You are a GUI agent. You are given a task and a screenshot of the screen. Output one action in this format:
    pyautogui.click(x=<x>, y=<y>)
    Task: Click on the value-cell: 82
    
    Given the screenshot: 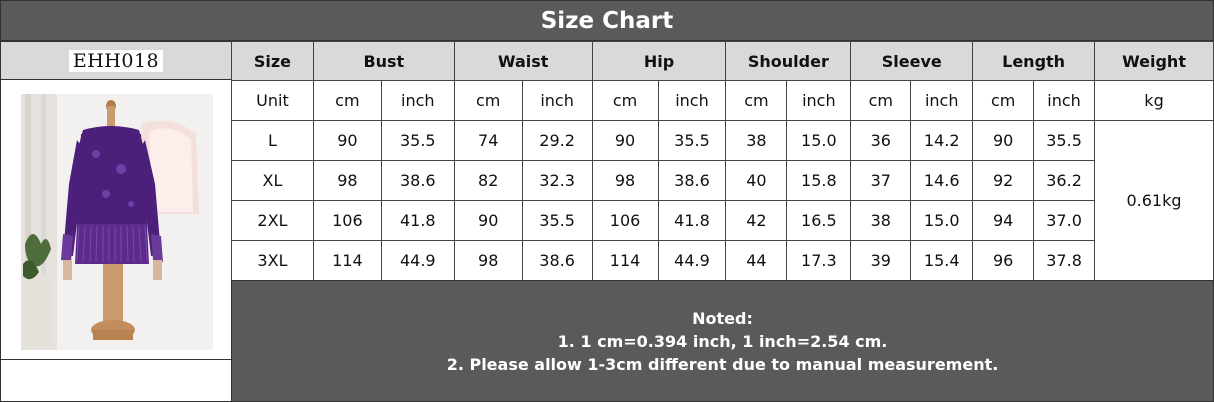 What is the action you would take?
    pyautogui.click(x=488, y=180)
    